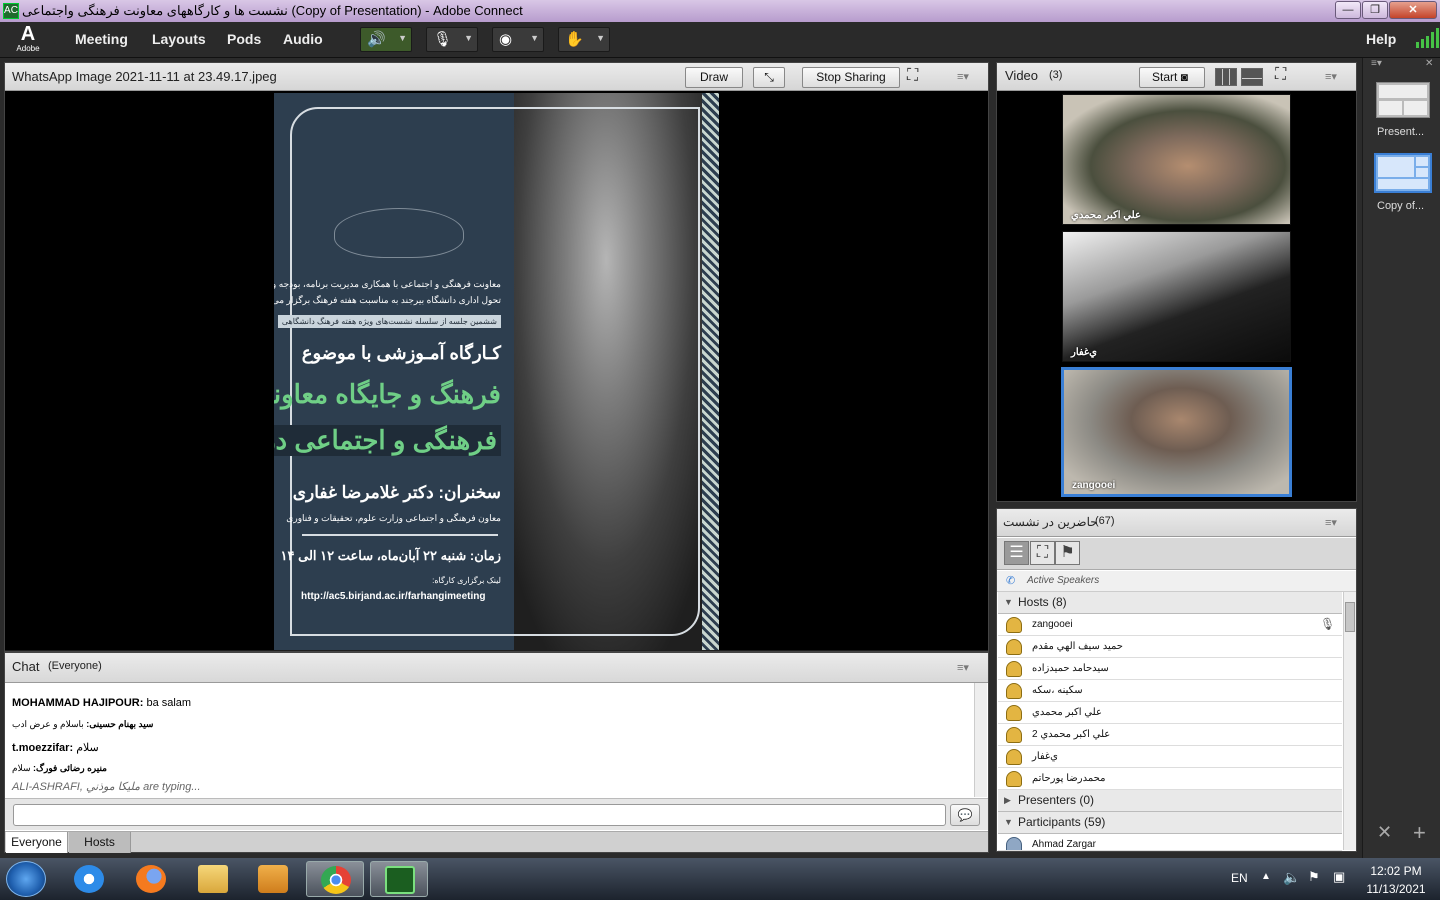 This screenshot has width=1440, height=900. What do you see at coordinates (1184, 77) in the screenshot?
I see `webcam-icon: ◙` at bounding box center [1184, 77].